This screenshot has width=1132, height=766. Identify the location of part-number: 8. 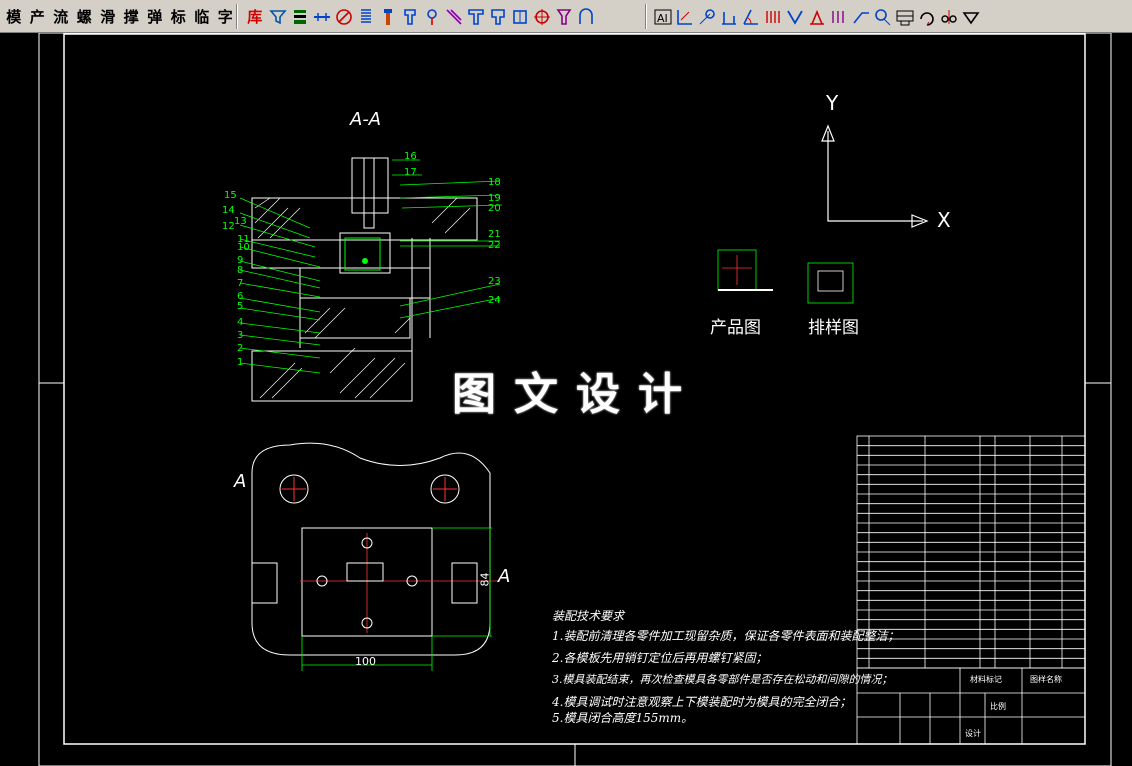
(240, 270).